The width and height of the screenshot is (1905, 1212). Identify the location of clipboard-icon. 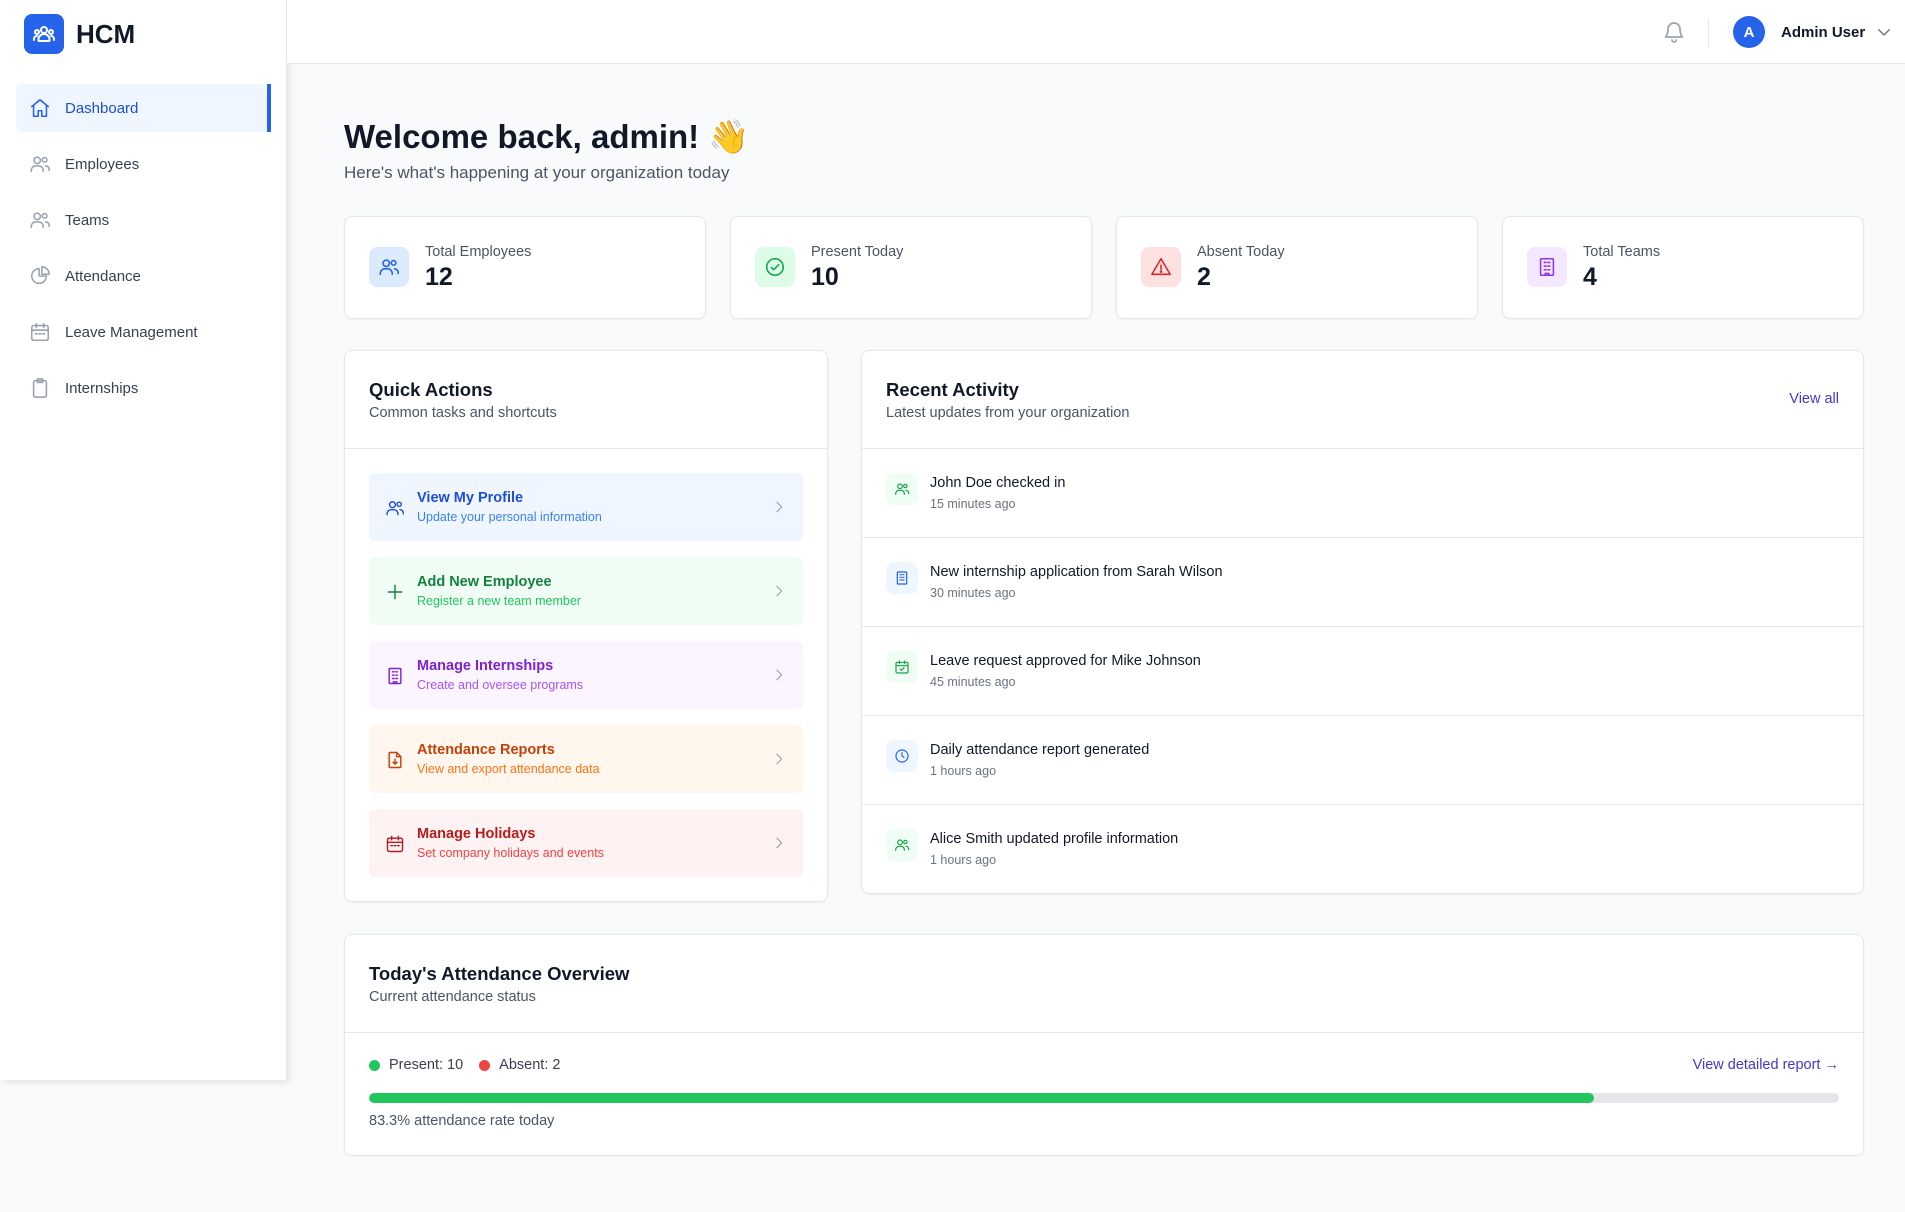
(40, 388).